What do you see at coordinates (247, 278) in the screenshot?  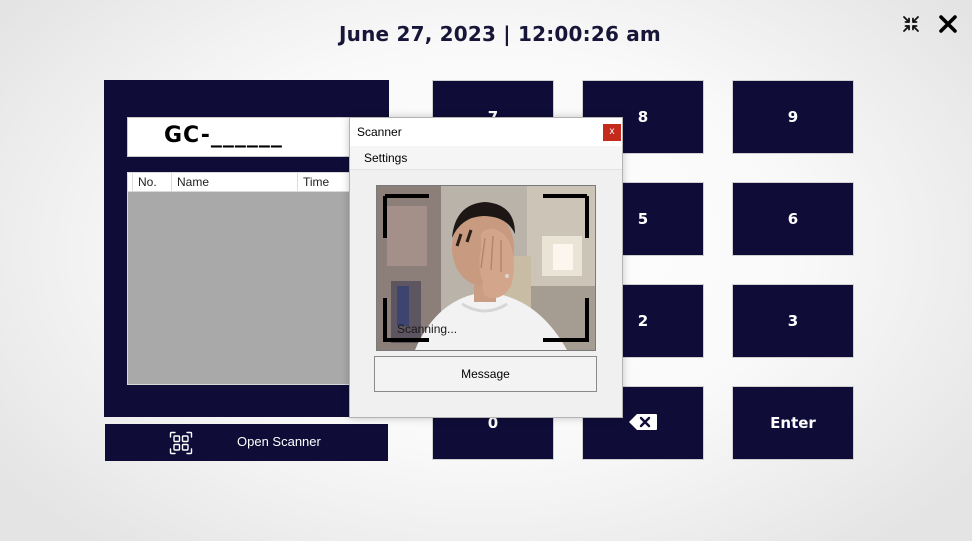 I see `scan-list-table: No. Name Time` at bounding box center [247, 278].